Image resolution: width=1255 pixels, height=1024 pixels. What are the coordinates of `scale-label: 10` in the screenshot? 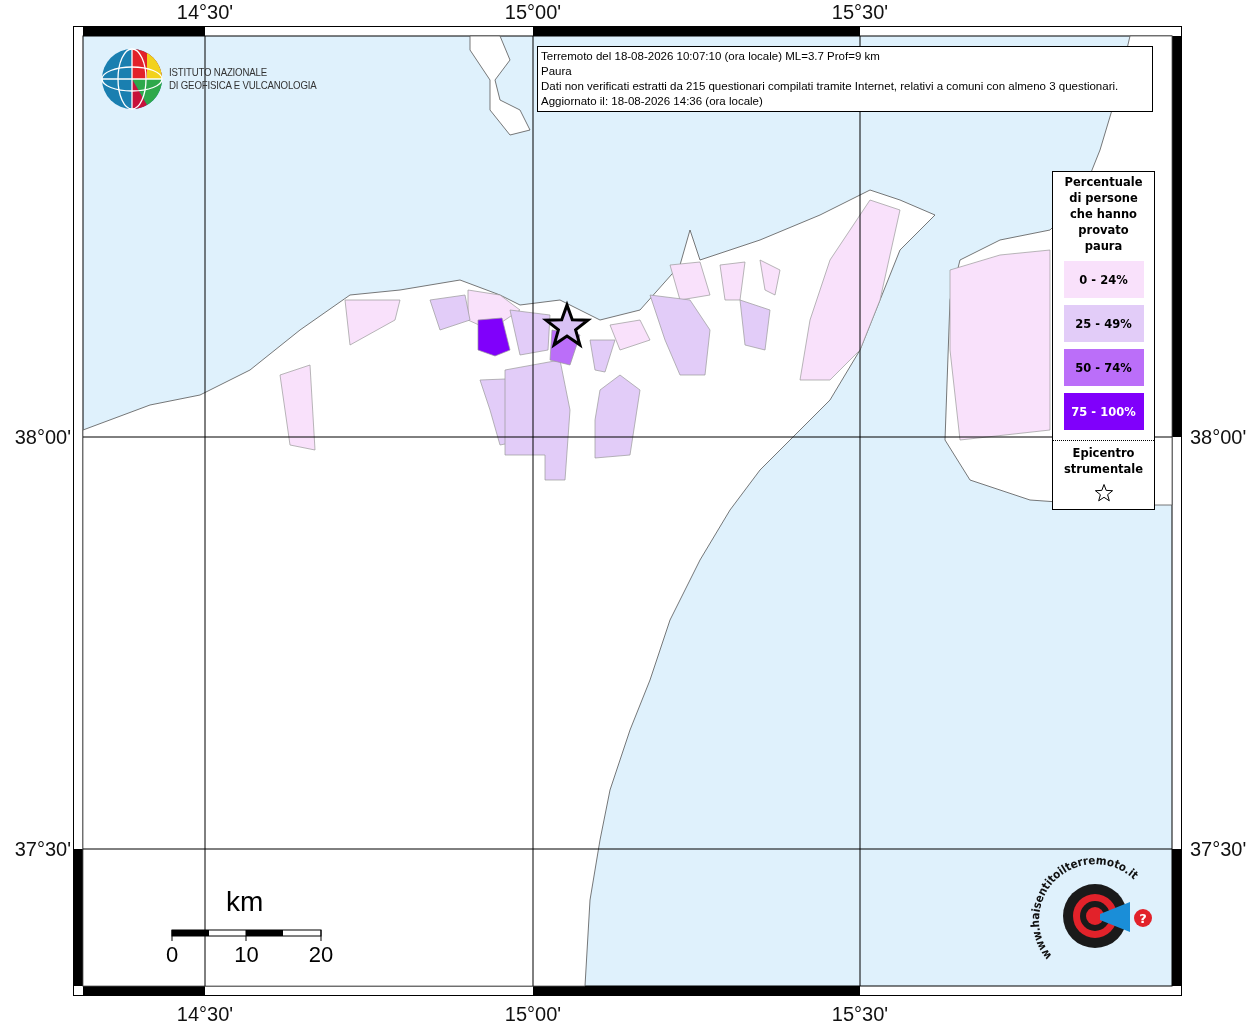 It's located at (246, 955).